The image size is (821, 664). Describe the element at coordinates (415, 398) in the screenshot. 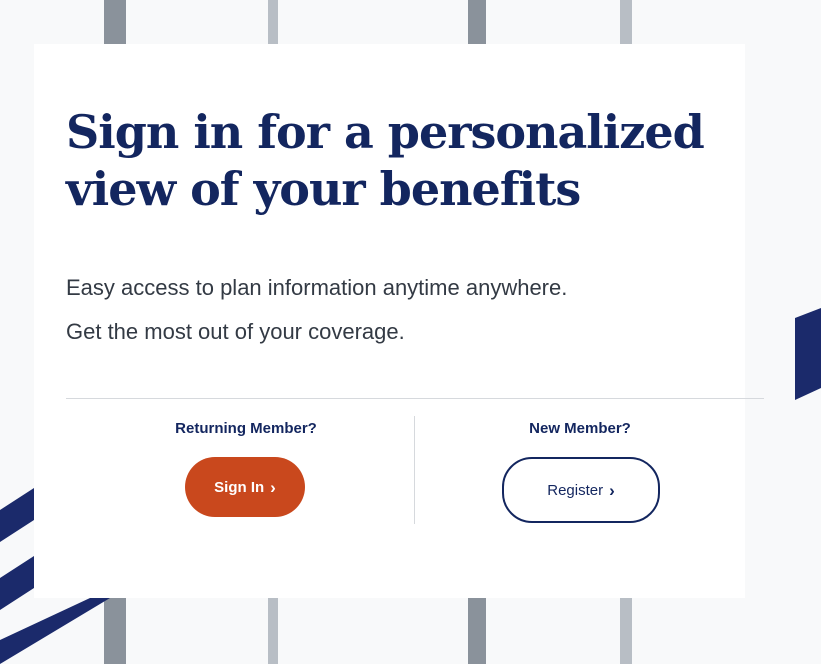

I see `horizontal-divider` at that location.